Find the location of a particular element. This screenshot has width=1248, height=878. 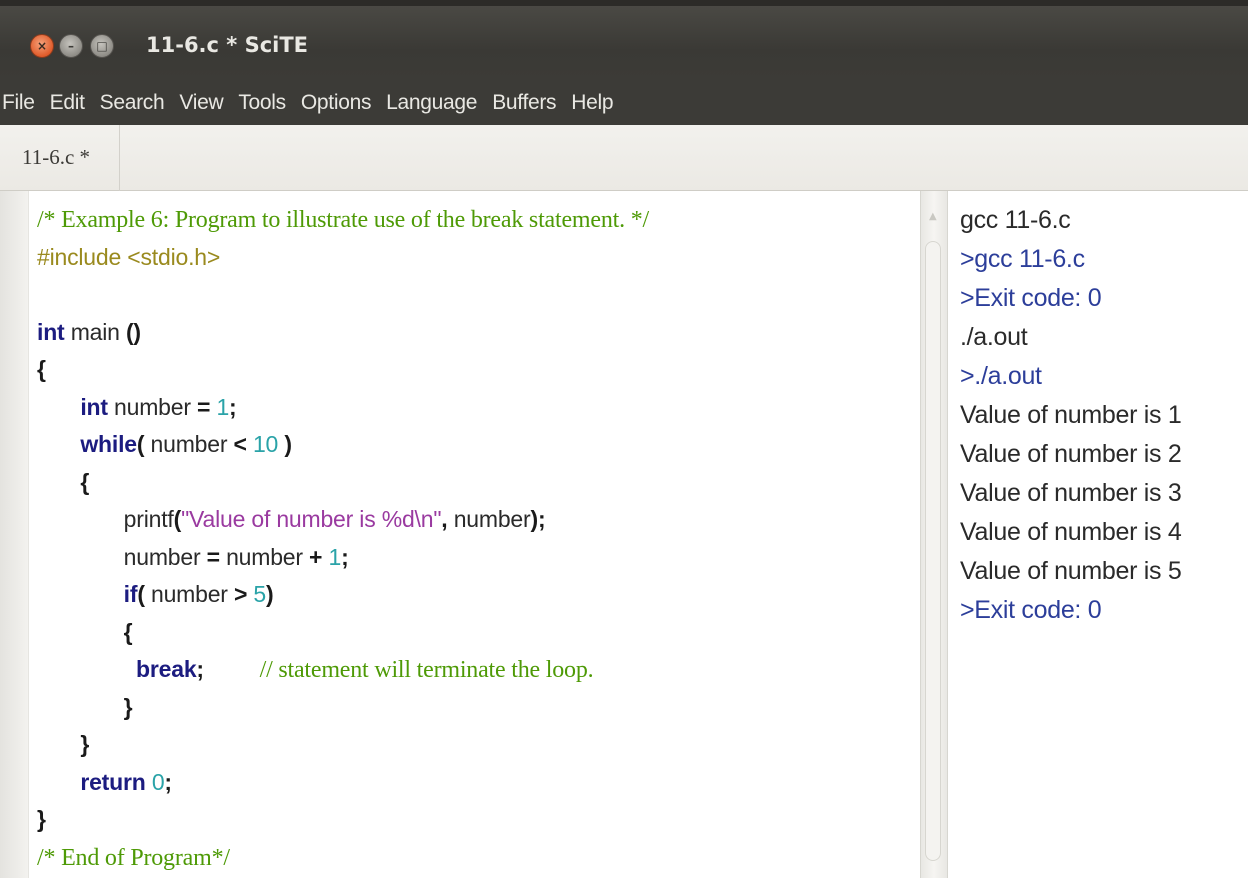

maximize-button: □ is located at coordinates (102, 46).